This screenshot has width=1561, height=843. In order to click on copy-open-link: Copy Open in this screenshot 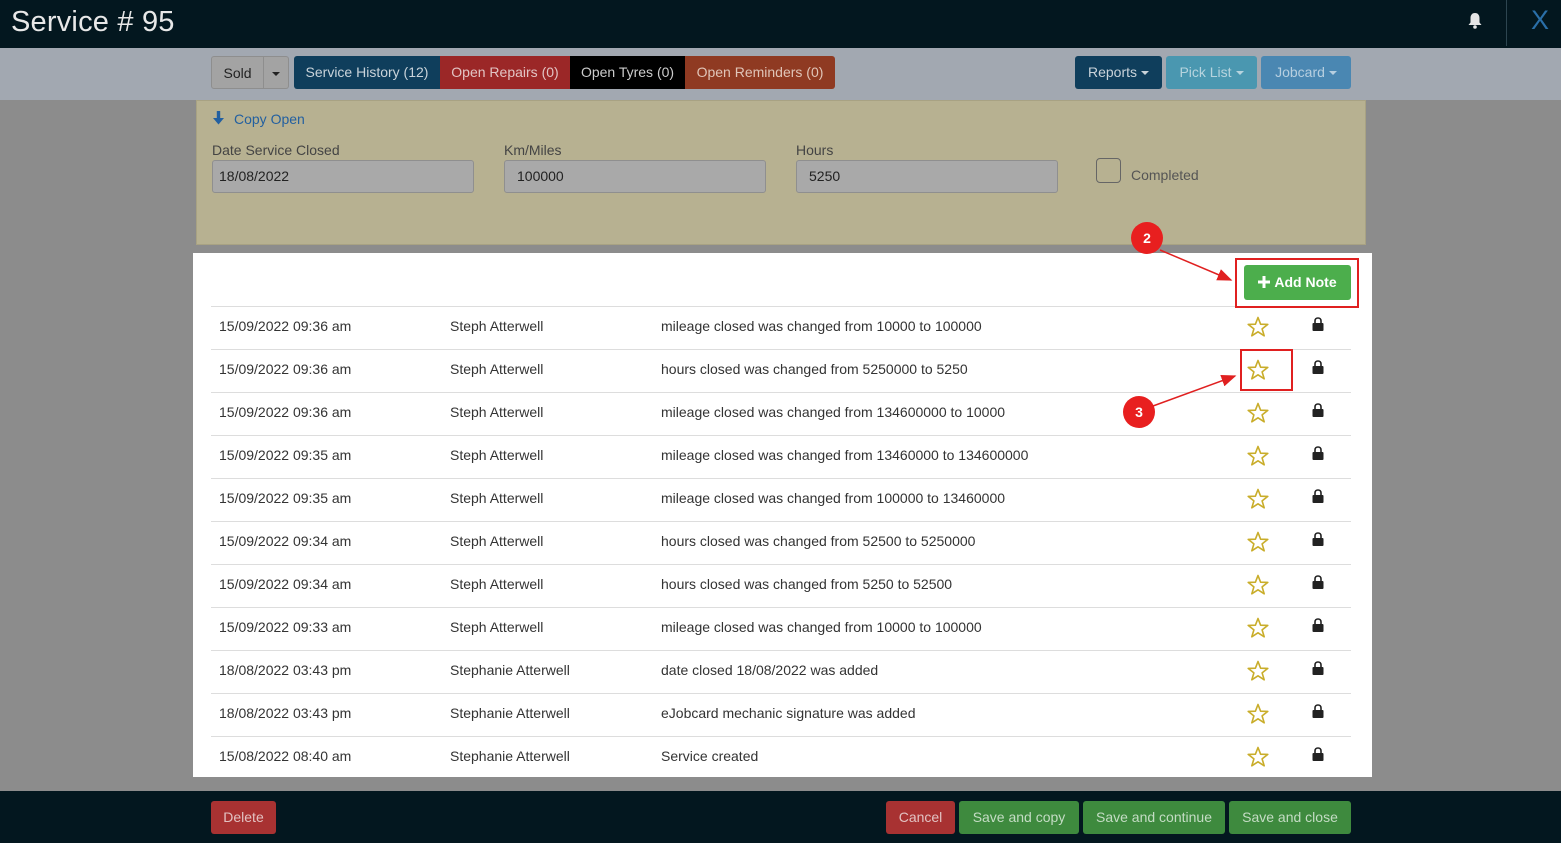, I will do `click(259, 119)`.